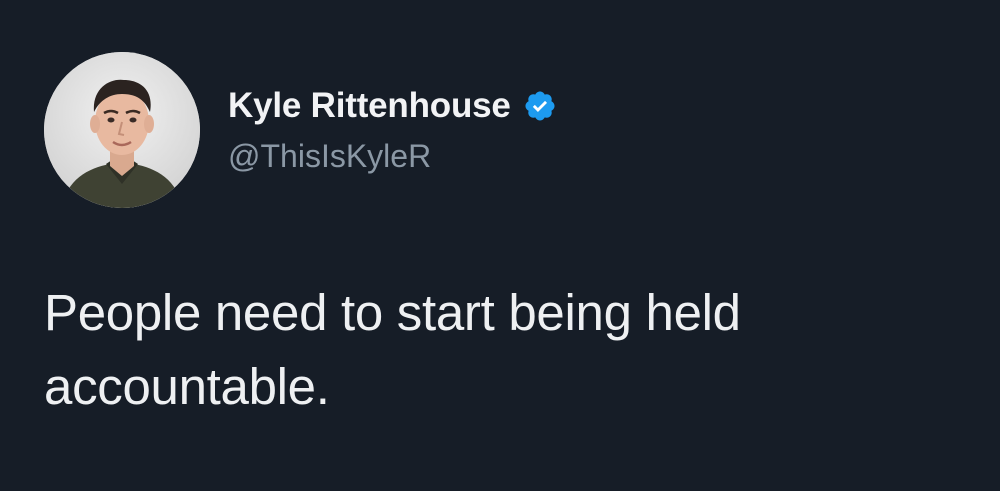 This screenshot has height=491, width=1000. Describe the element at coordinates (540, 106) in the screenshot. I see `verified-badge-icon` at that location.